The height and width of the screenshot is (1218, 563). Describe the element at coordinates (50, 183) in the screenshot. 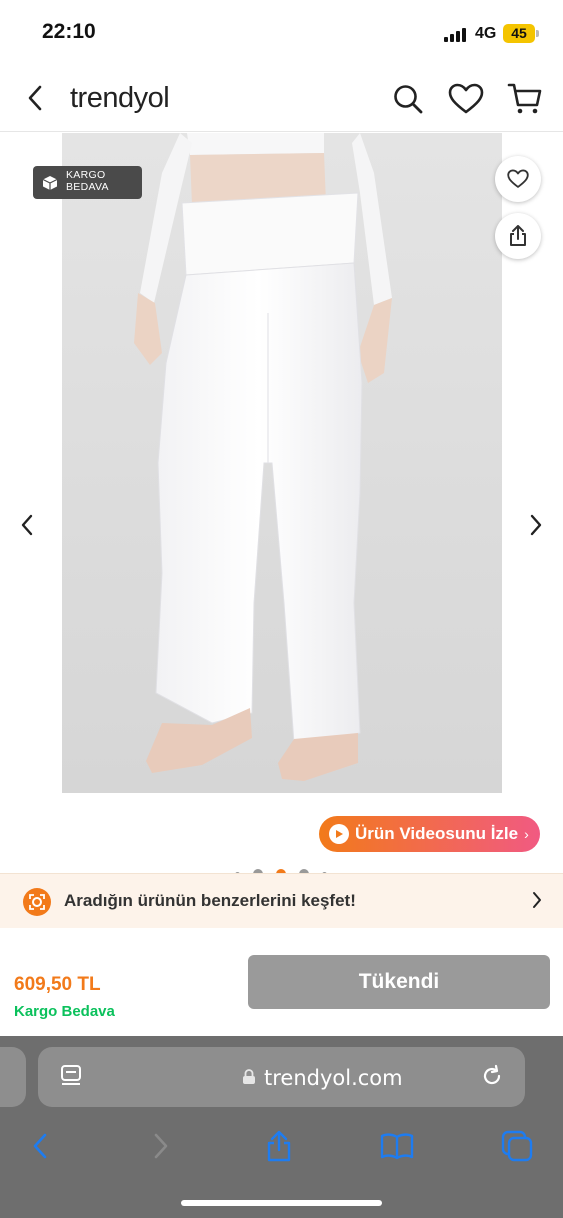

I see `box-icon` at that location.